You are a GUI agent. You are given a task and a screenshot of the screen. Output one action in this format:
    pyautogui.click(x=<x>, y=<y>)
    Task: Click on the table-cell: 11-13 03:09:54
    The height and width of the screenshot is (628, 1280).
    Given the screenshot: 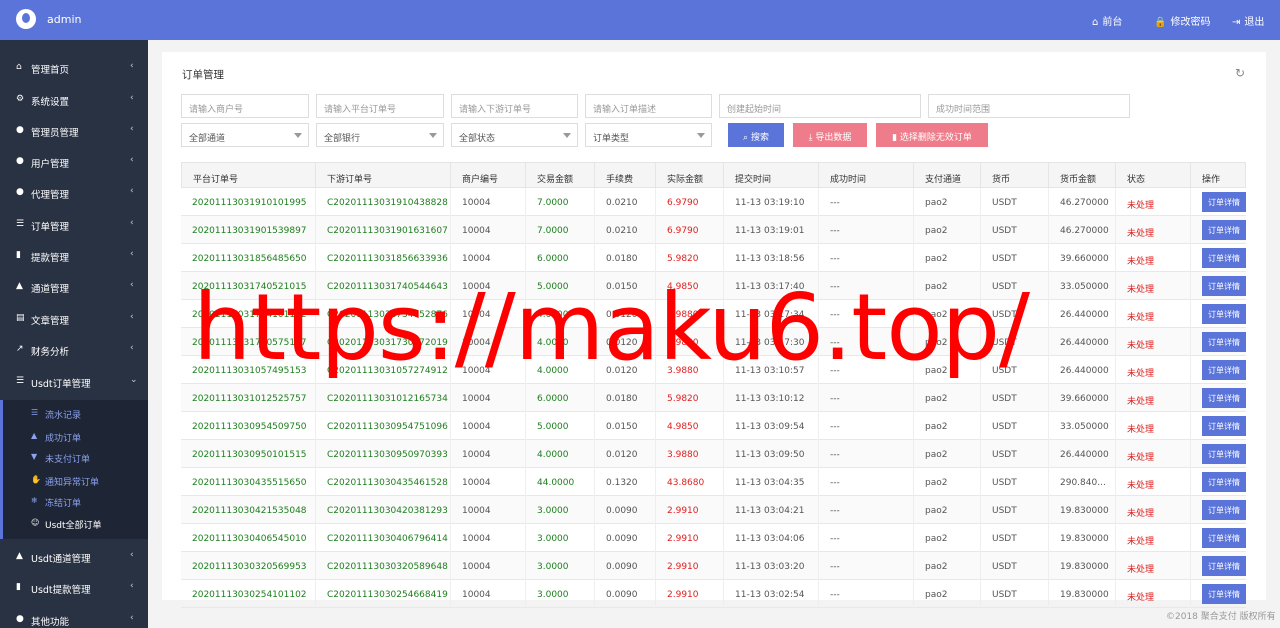 What is the action you would take?
    pyautogui.click(x=771, y=426)
    